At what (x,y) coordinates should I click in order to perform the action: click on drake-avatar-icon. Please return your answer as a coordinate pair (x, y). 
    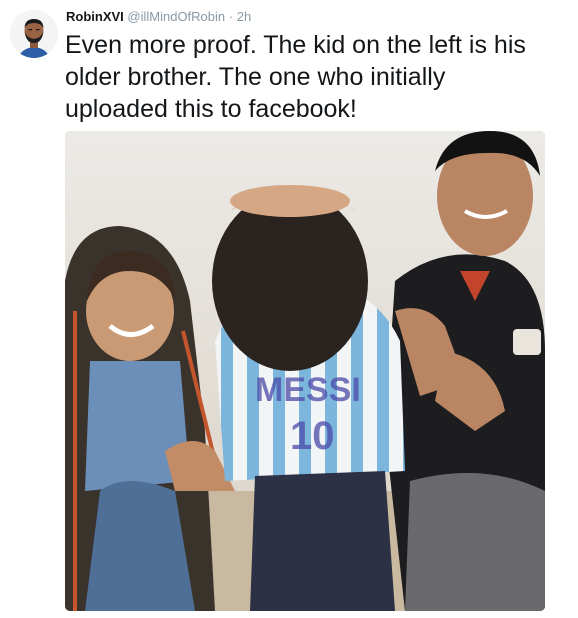
    Looking at the image, I should click on (34, 34).